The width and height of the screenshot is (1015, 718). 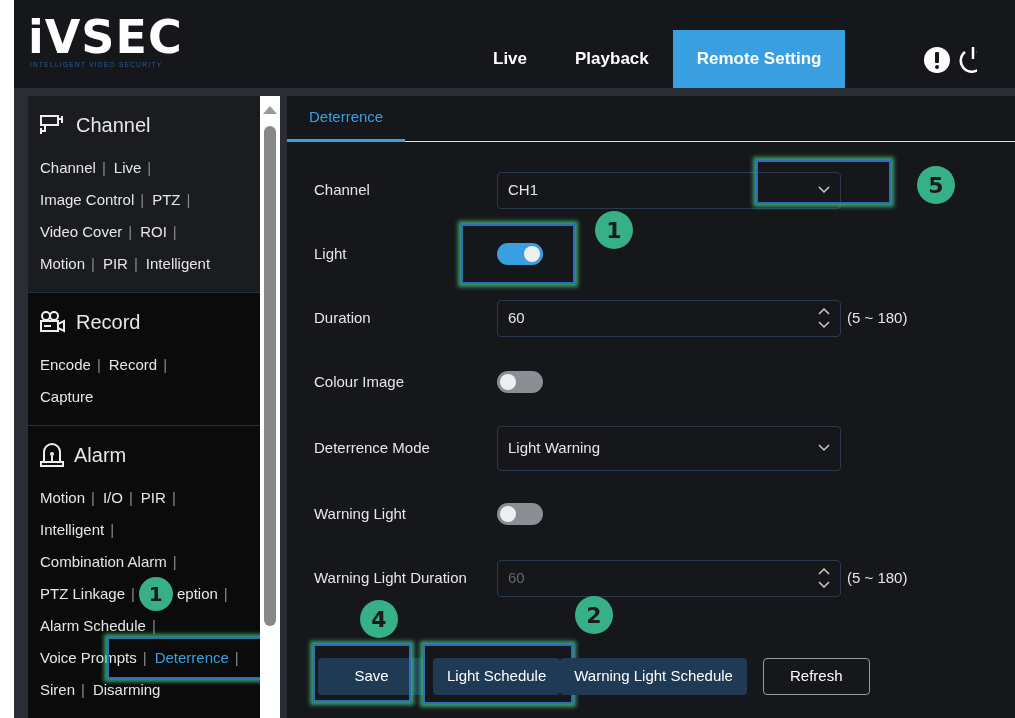 I want to click on callout-number: 2, so click(x=594, y=615).